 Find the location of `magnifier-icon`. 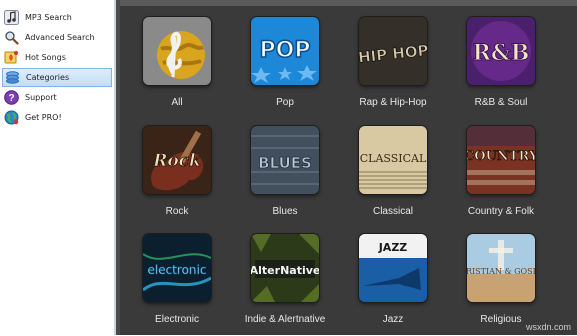

magnifier-icon is located at coordinates (11, 37).